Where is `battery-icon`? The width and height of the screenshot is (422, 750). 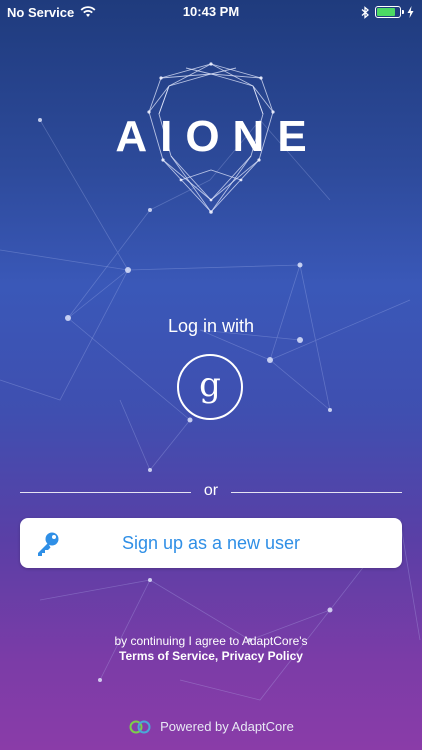 battery-icon is located at coordinates (389, 12).